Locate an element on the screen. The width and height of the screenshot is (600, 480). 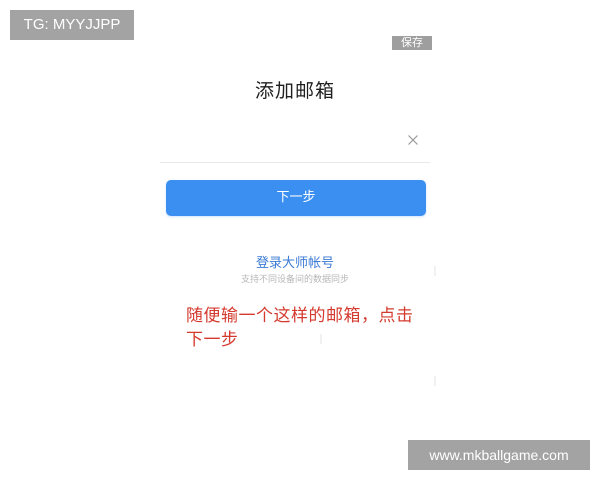
close-icon-glyph is located at coordinates (413, 140).